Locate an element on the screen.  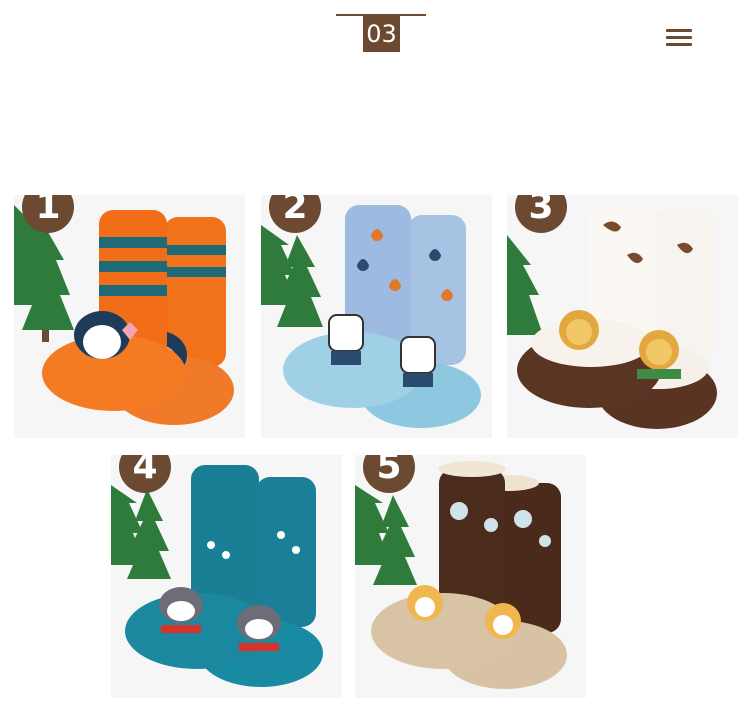
product-card-3: 3 is located at coordinates (622, 316).